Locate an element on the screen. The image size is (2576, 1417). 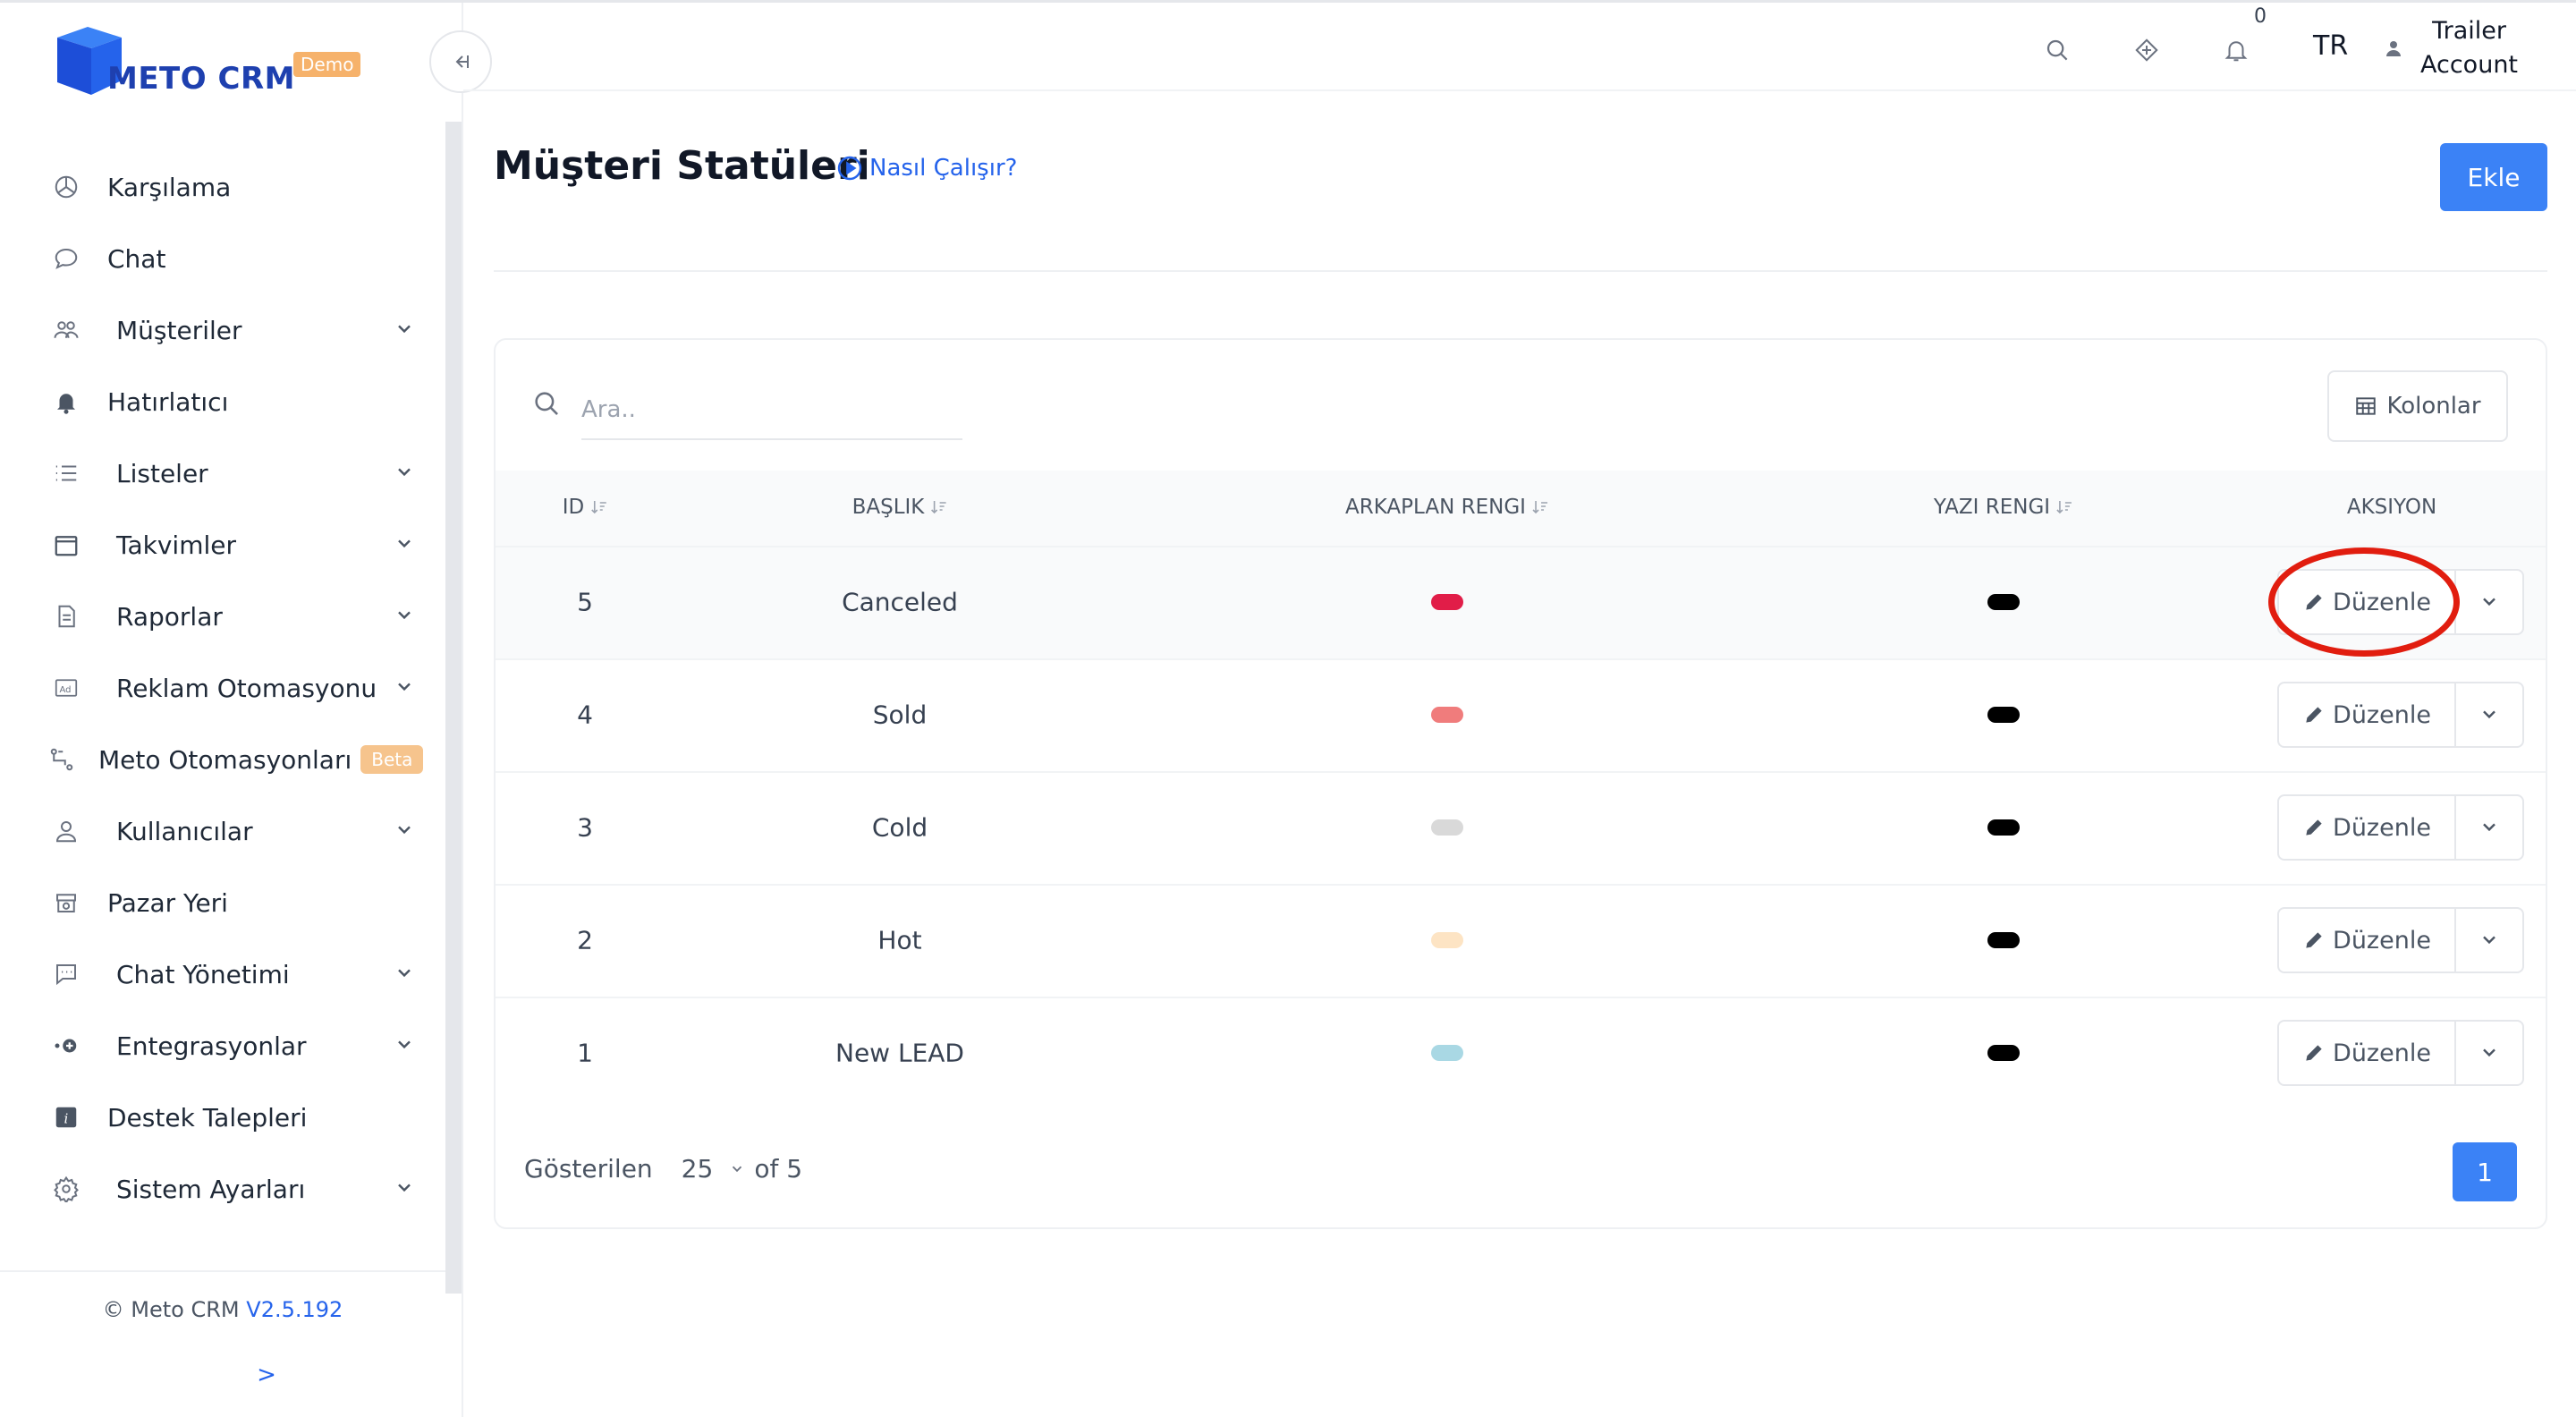
beta-badge: Beta is located at coordinates (392, 760).